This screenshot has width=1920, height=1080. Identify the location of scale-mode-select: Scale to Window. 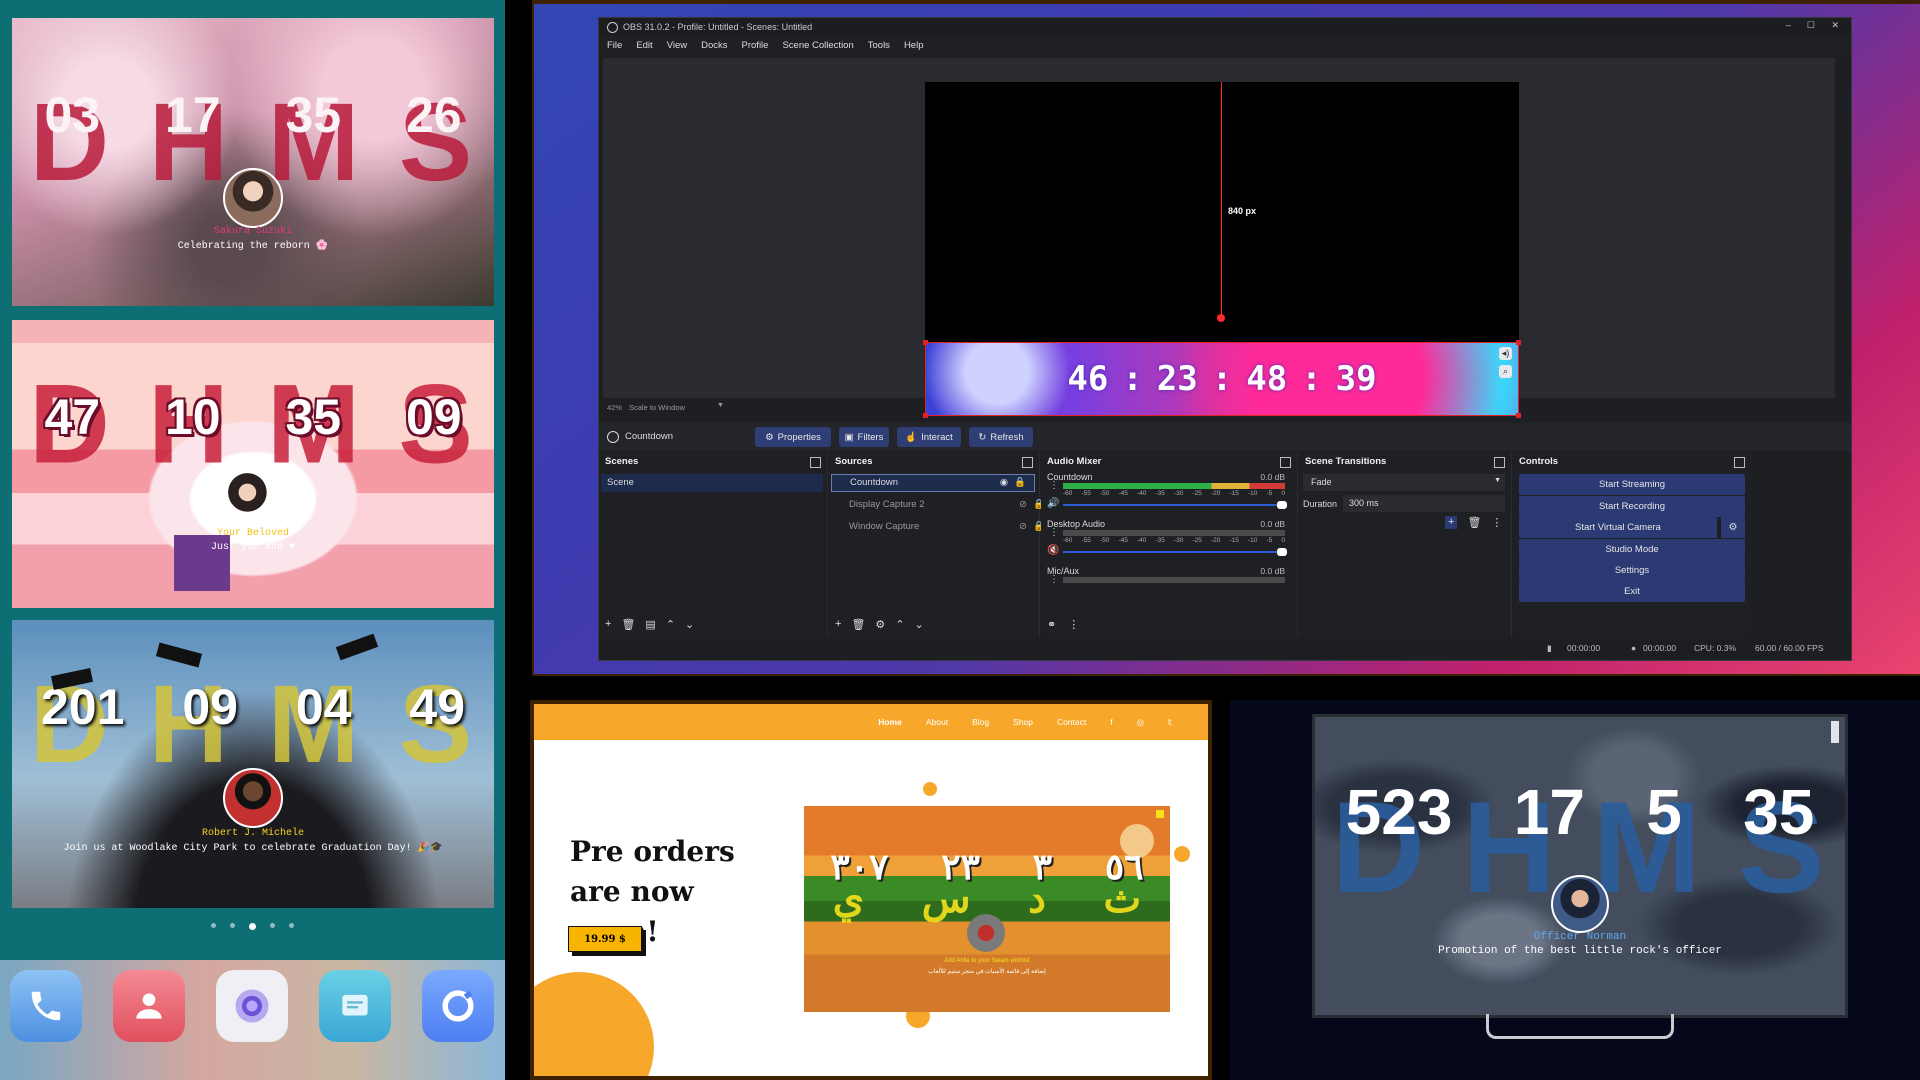
(657, 407).